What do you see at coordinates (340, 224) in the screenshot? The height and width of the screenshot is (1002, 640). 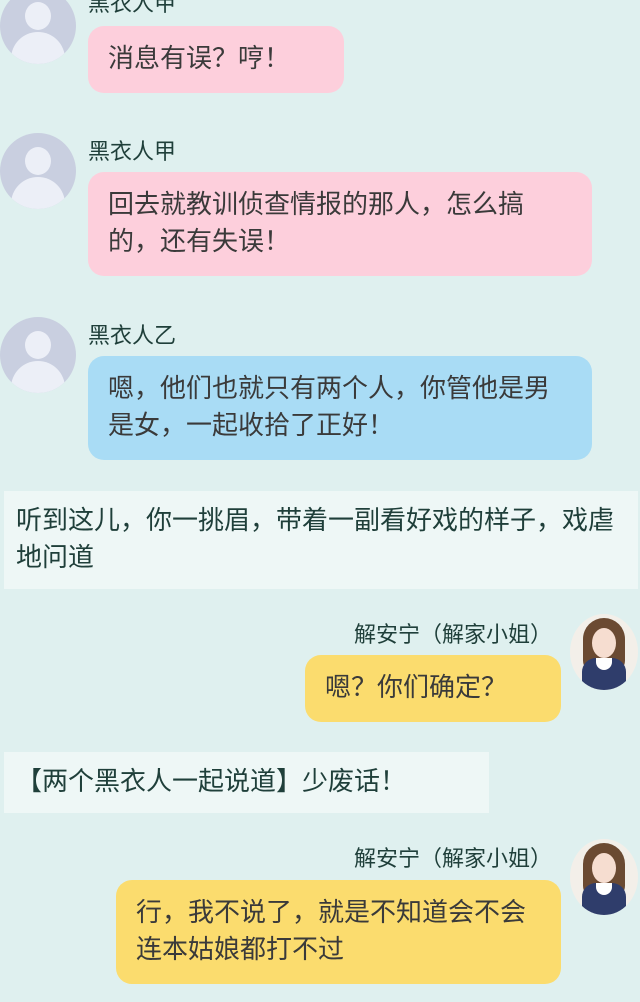 I see `message-bubble: 回去就教训侦查情报的那人，怎么搞的，还有失误！` at bounding box center [340, 224].